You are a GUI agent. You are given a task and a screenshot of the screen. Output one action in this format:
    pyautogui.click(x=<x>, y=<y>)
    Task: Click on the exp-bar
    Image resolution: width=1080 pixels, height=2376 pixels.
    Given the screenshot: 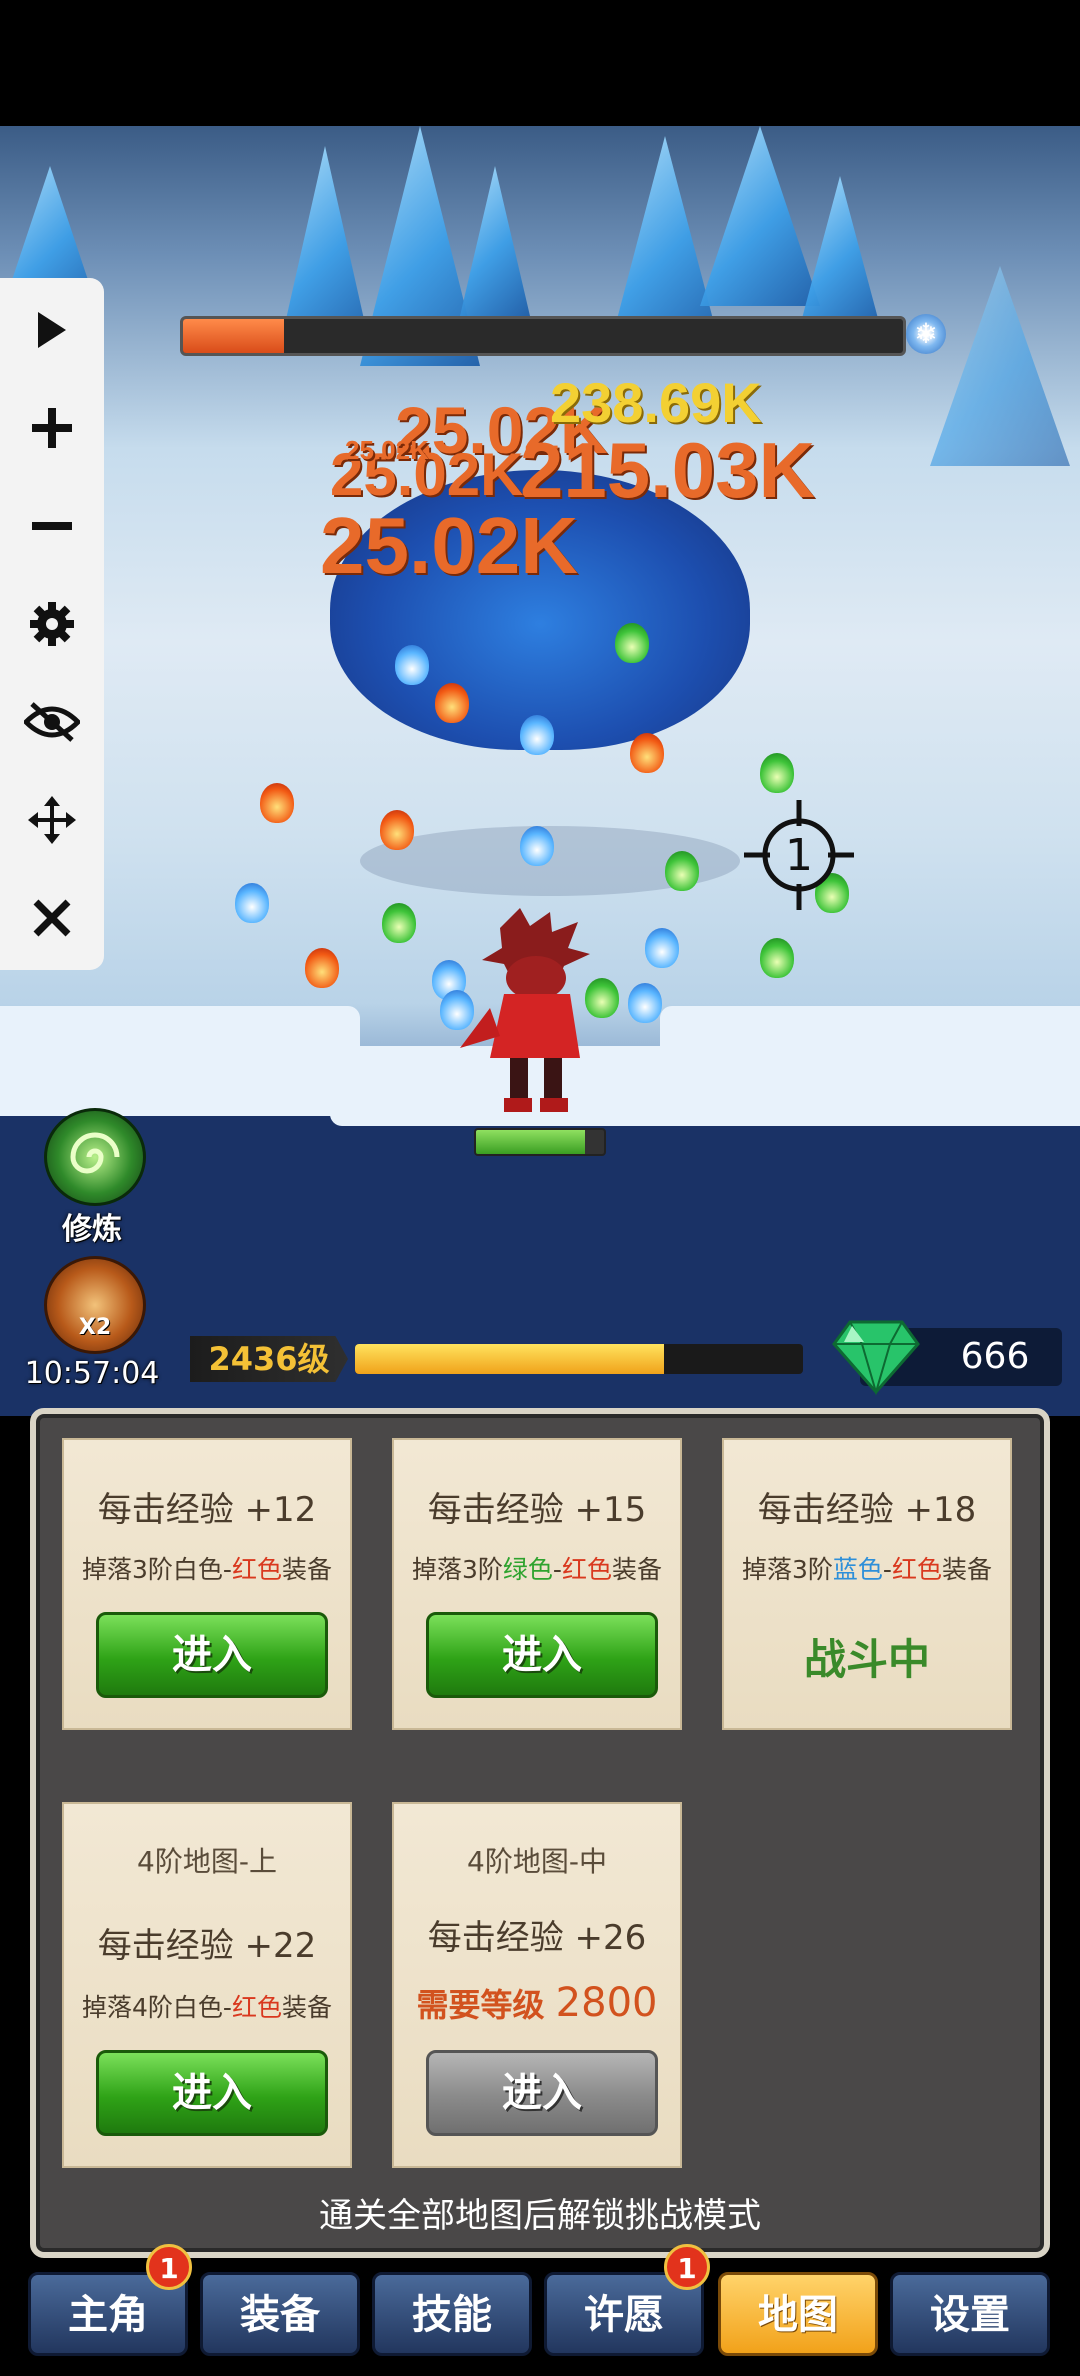 What is the action you would take?
    pyautogui.click(x=579, y=1359)
    